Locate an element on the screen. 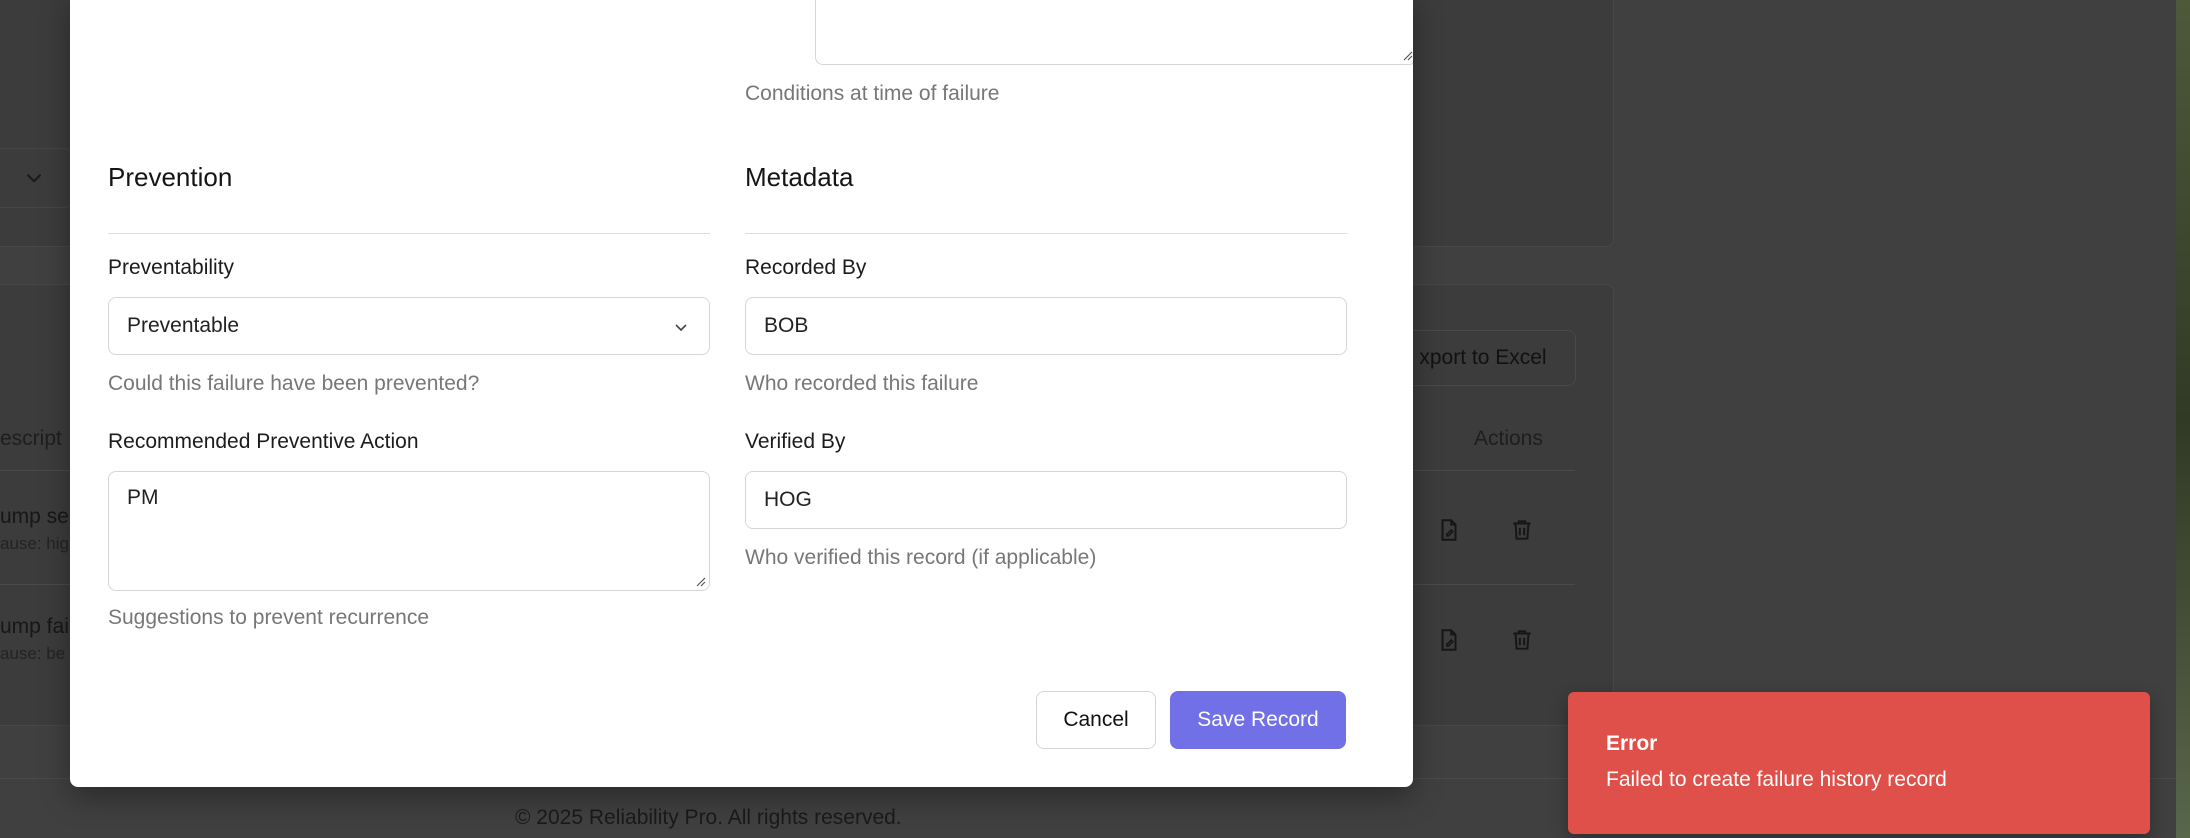  preventive-action-textarea: PM is located at coordinates (409, 531).